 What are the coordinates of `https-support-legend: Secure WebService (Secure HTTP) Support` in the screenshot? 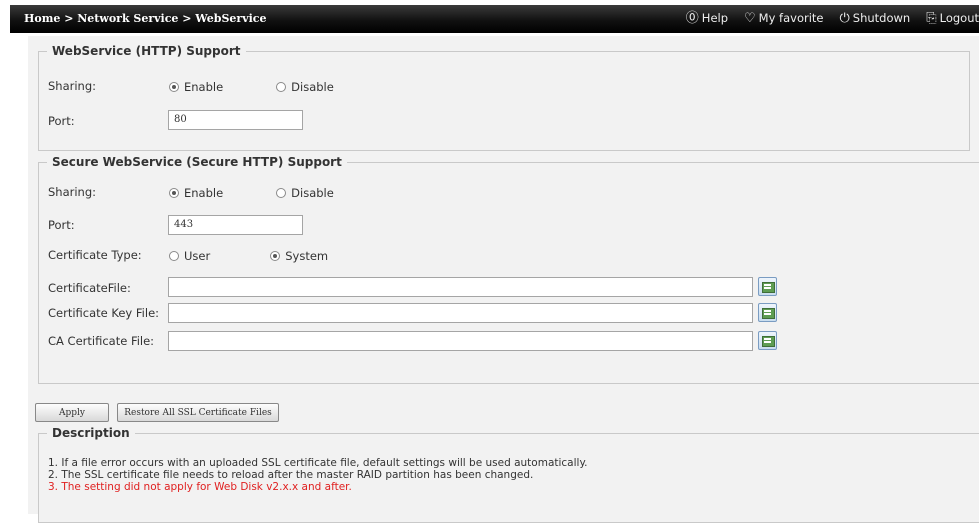 It's located at (197, 162).